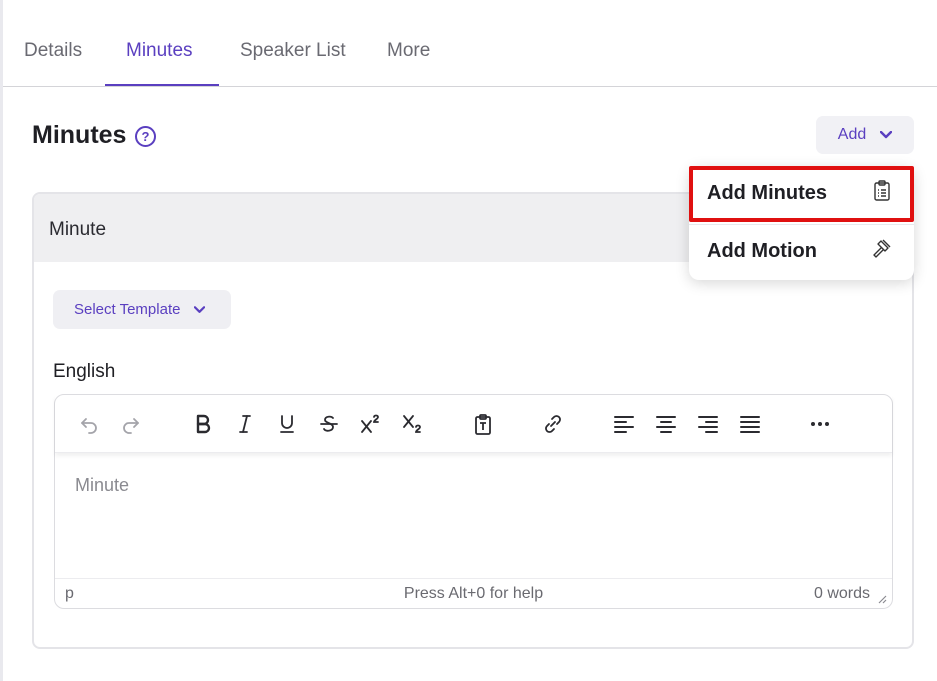 The width and height of the screenshot is (937, 681). Describe the element at coordinates (245, 424) in the screenshot. I see `italic-icon` at that location.